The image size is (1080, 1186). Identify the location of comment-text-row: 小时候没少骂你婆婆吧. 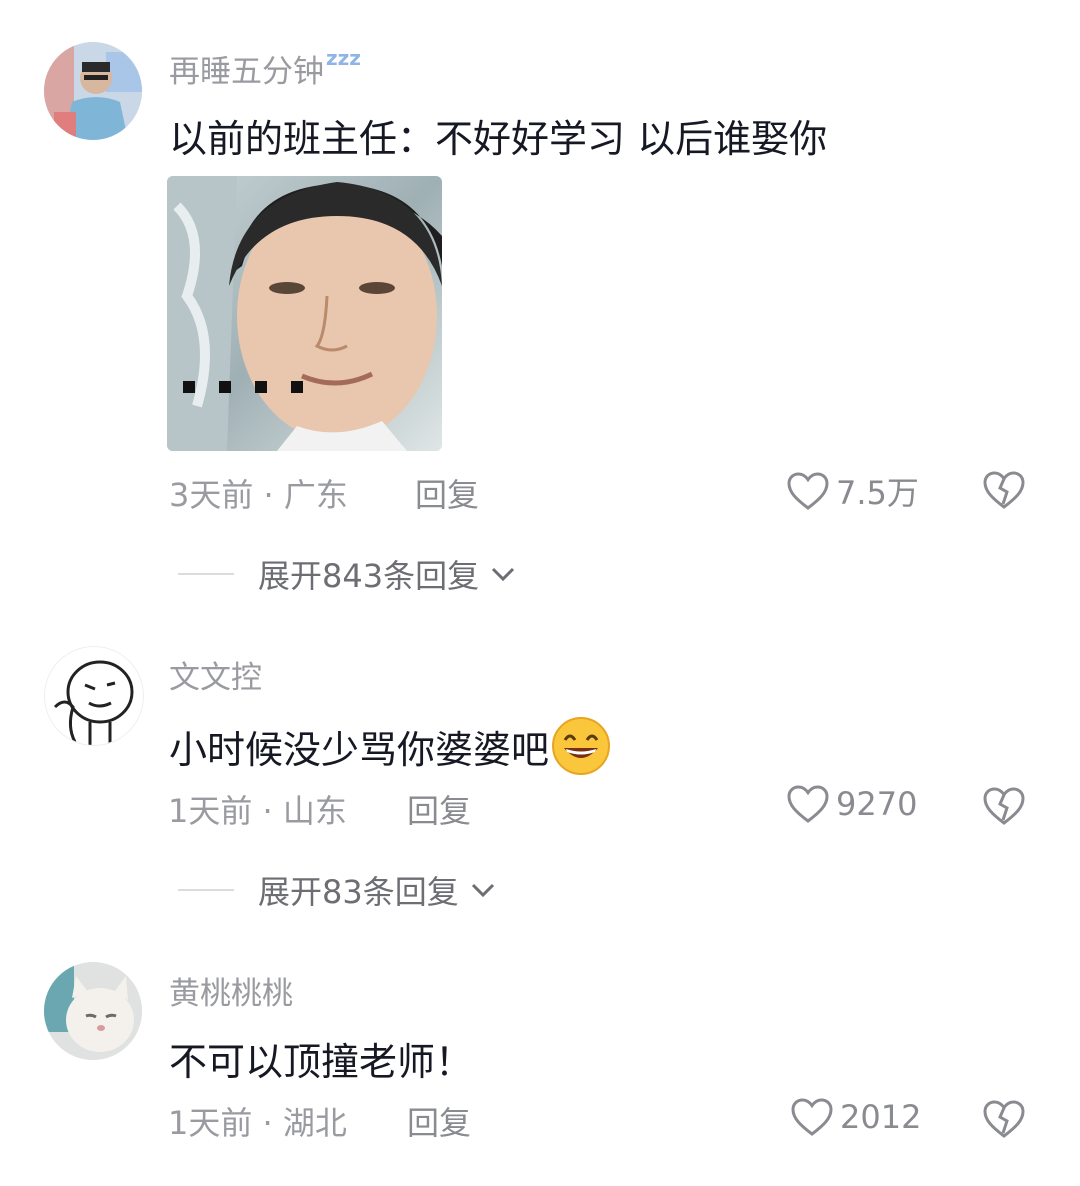
(390, 746).